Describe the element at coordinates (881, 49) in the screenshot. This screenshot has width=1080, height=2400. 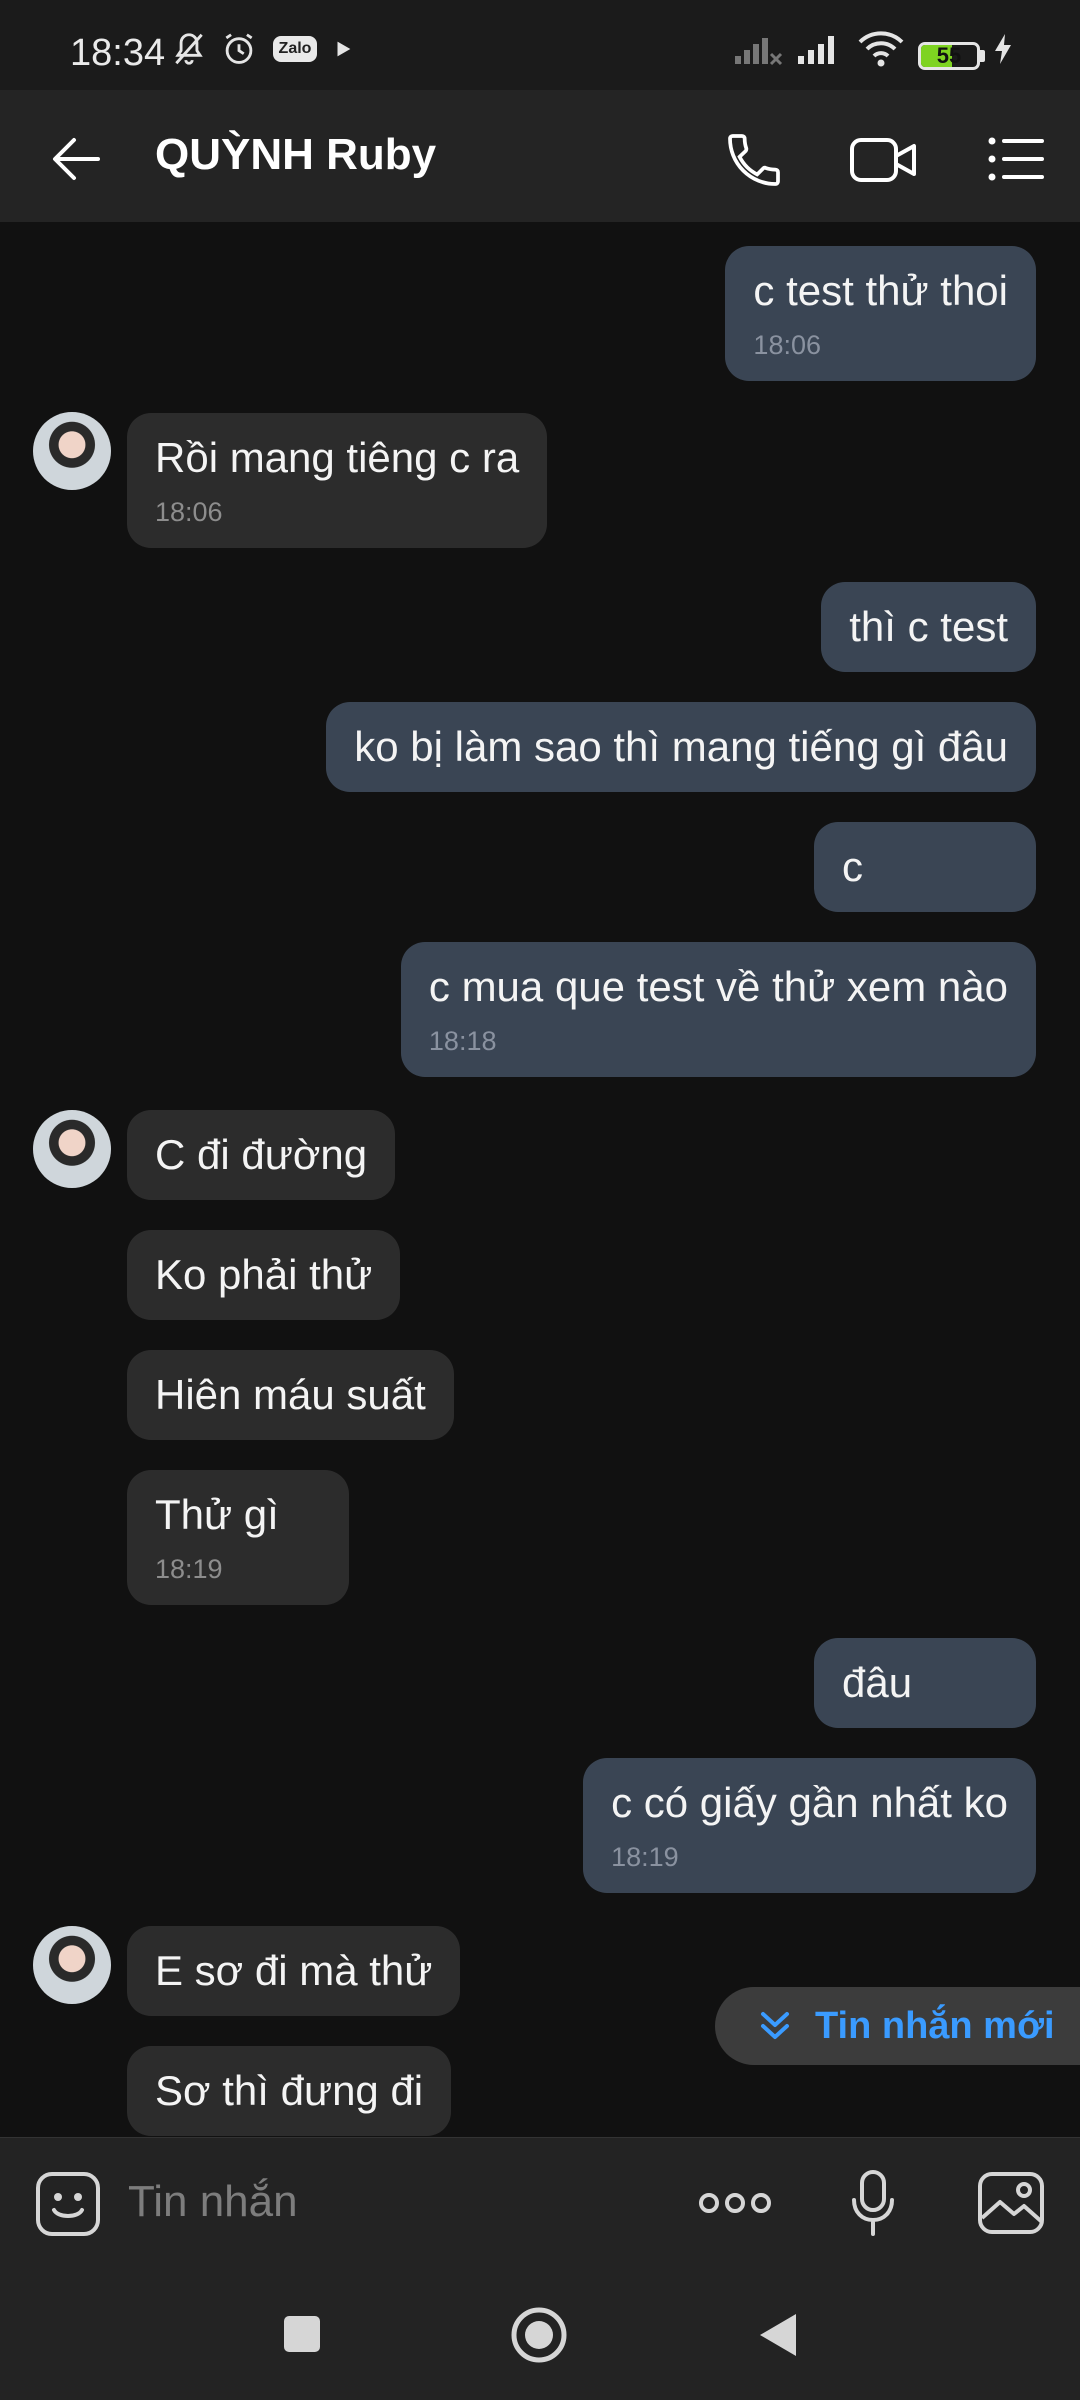
I see `wifi-icon` at that location.